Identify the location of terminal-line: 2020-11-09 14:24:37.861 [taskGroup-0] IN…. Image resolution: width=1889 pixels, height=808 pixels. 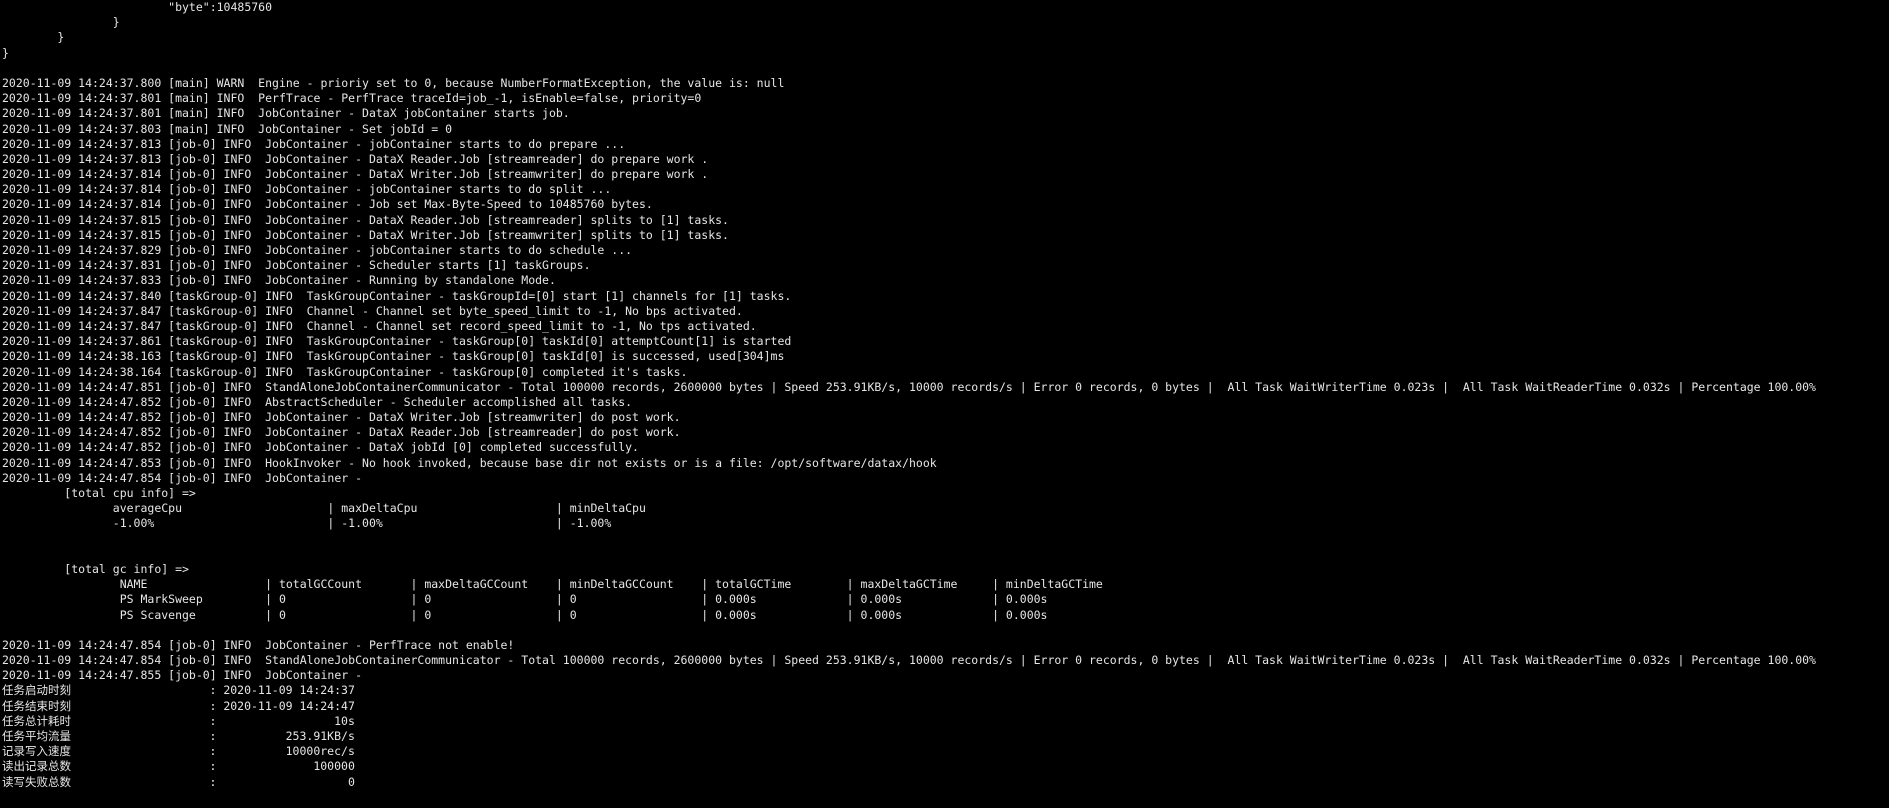
(397, 341).